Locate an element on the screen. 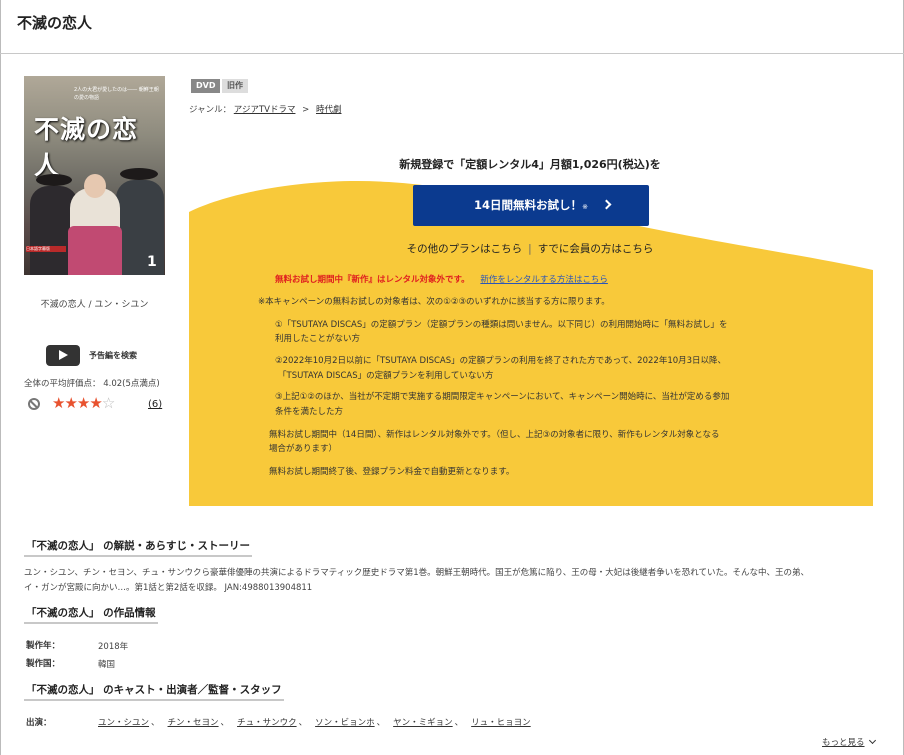  new-release-warning: 無料お試し期間中『新作』はレンタル対象外です。 新作をレンタルする方法はこちら is located at coordinates (441, 280).